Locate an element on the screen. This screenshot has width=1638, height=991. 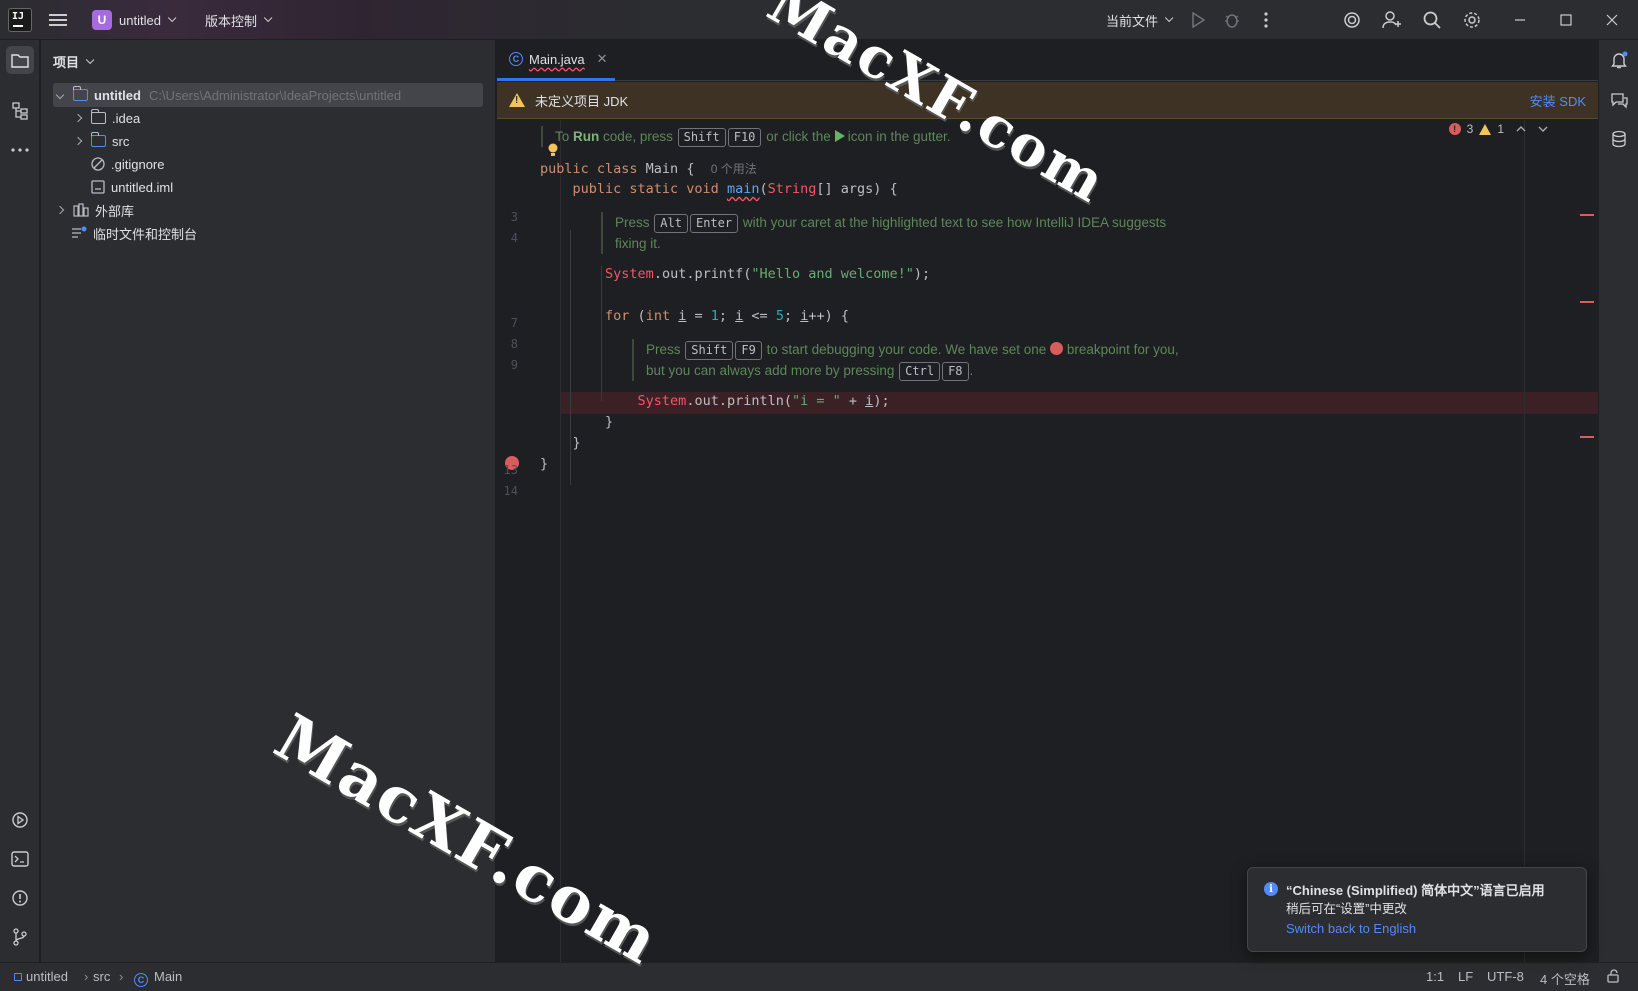
inspection-widget: ! 3 1 is located at coordinates (1498, 129).